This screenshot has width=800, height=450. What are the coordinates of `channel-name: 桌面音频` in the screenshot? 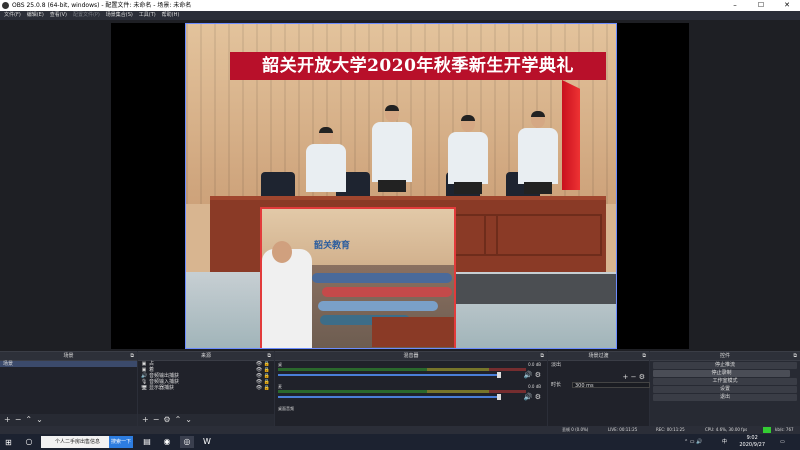 It's located at (286, 408).